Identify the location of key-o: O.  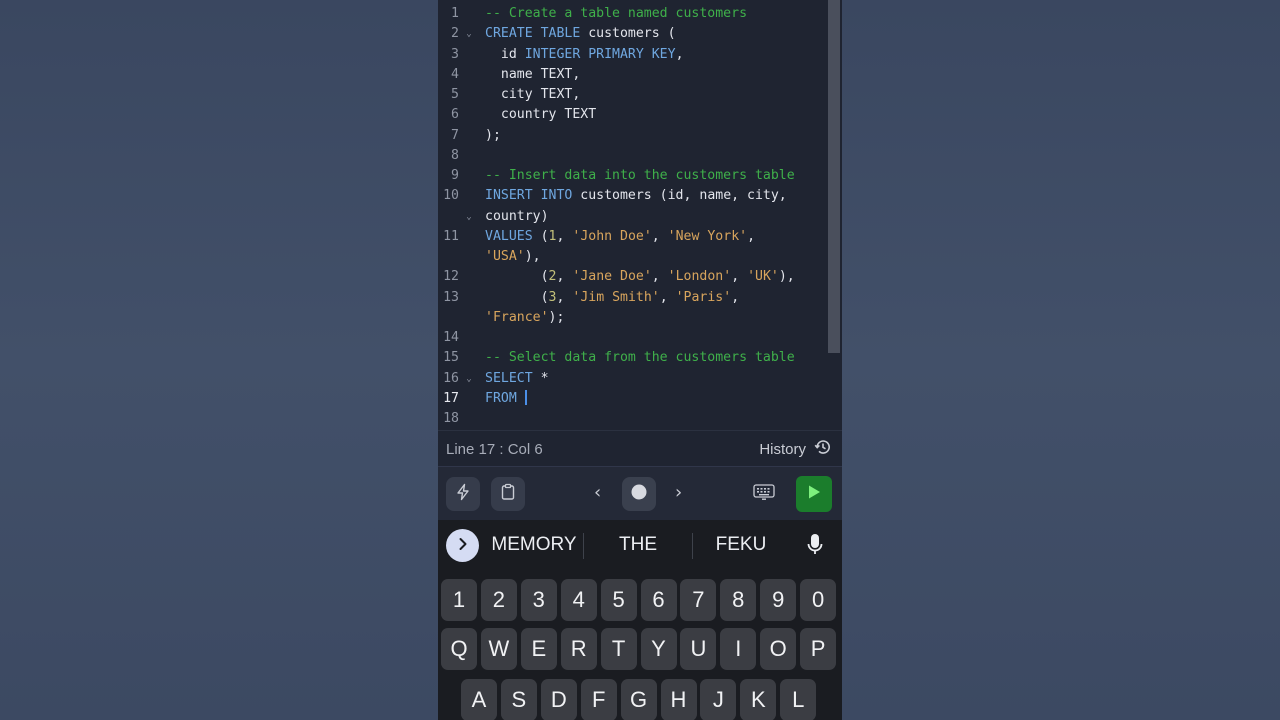
(778, 649).